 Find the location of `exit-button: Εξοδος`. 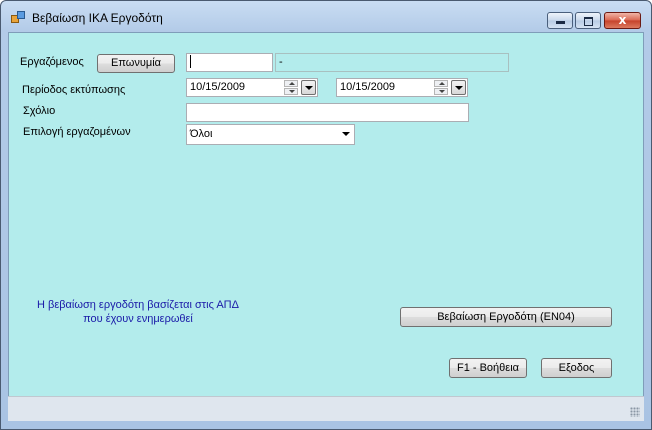

exit-button: Εξοδος is located at coordinates (576, 368).